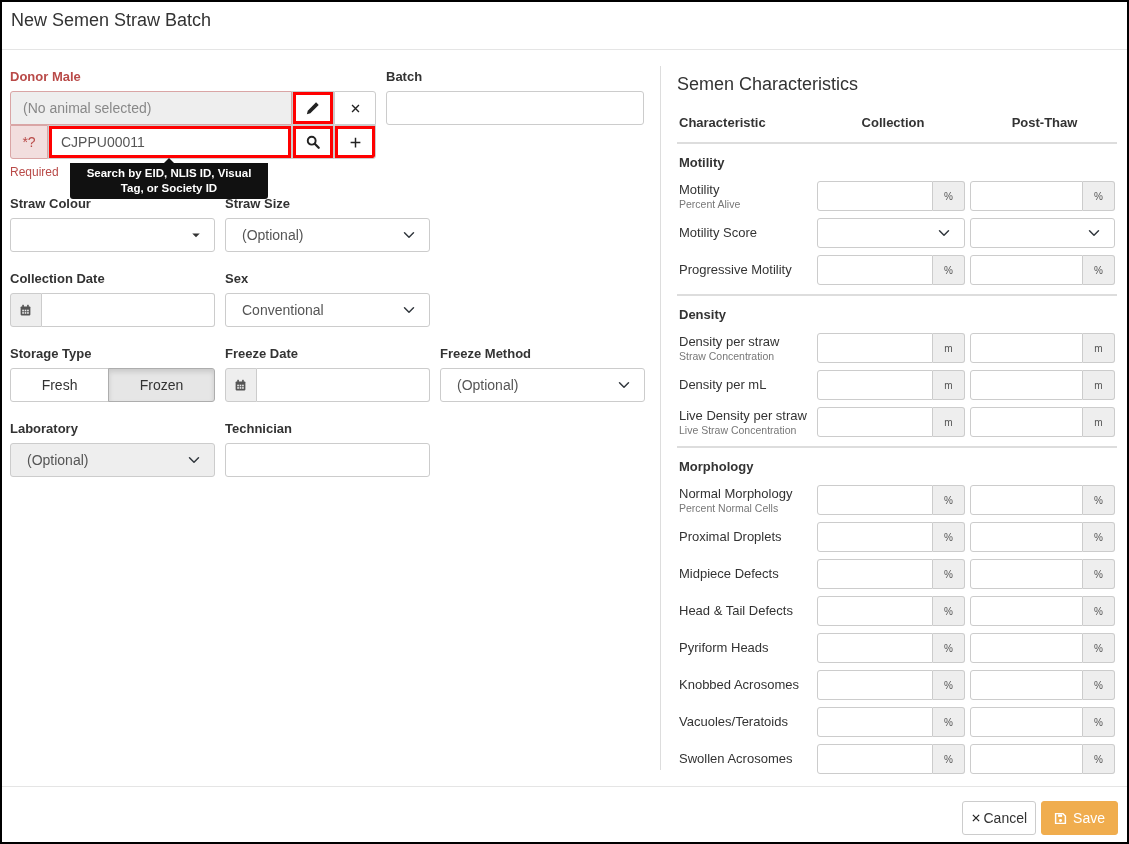 Image resolution: width=1129 pixels, height=844 pixels. I want to click on row-label: Progressive Motility, so click(736, 270).